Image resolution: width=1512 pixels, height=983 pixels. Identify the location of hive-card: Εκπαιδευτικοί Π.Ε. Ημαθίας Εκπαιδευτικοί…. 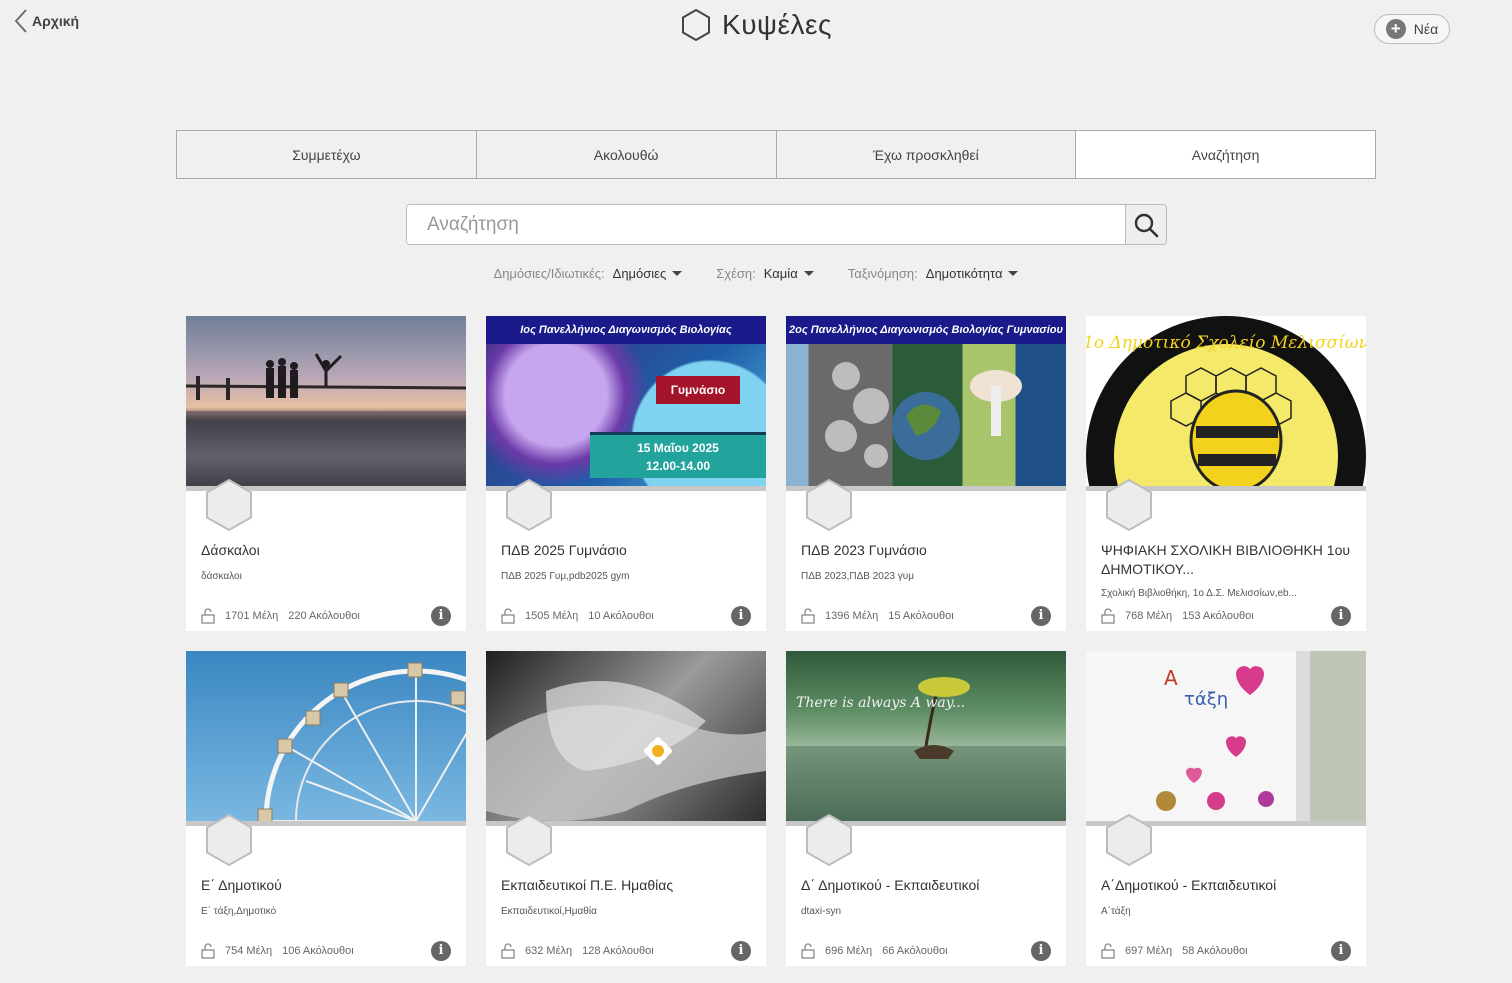
(626, 808).